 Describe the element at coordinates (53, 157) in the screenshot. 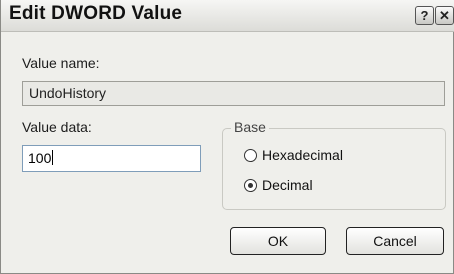

I see `text-caret` at that location.